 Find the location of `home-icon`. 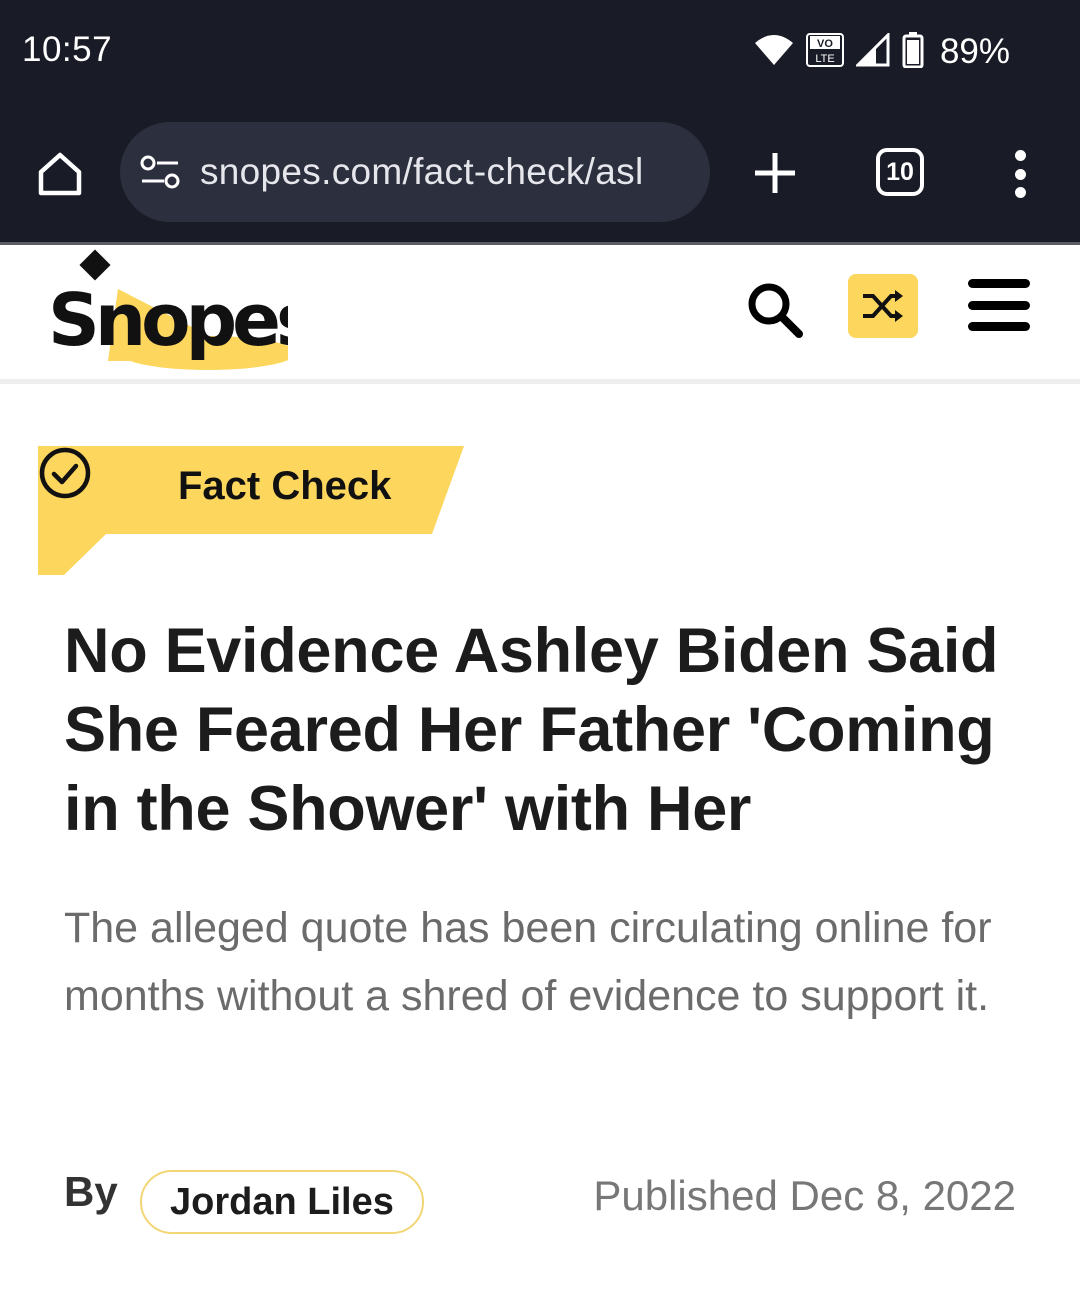

home-icon is located at coordinates (60, 174).